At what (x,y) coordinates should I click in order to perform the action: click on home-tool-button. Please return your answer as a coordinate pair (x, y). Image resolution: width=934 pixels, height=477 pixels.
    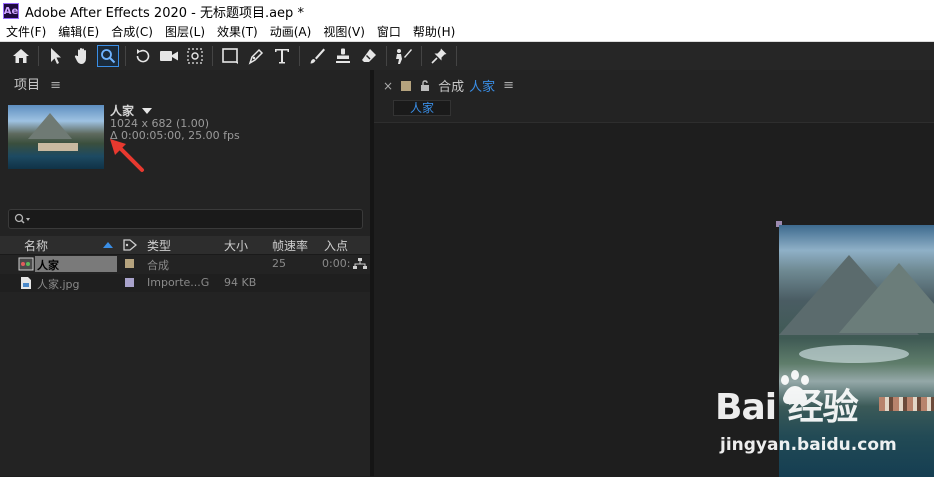
    Looking at the image, I should click on (21, 56).